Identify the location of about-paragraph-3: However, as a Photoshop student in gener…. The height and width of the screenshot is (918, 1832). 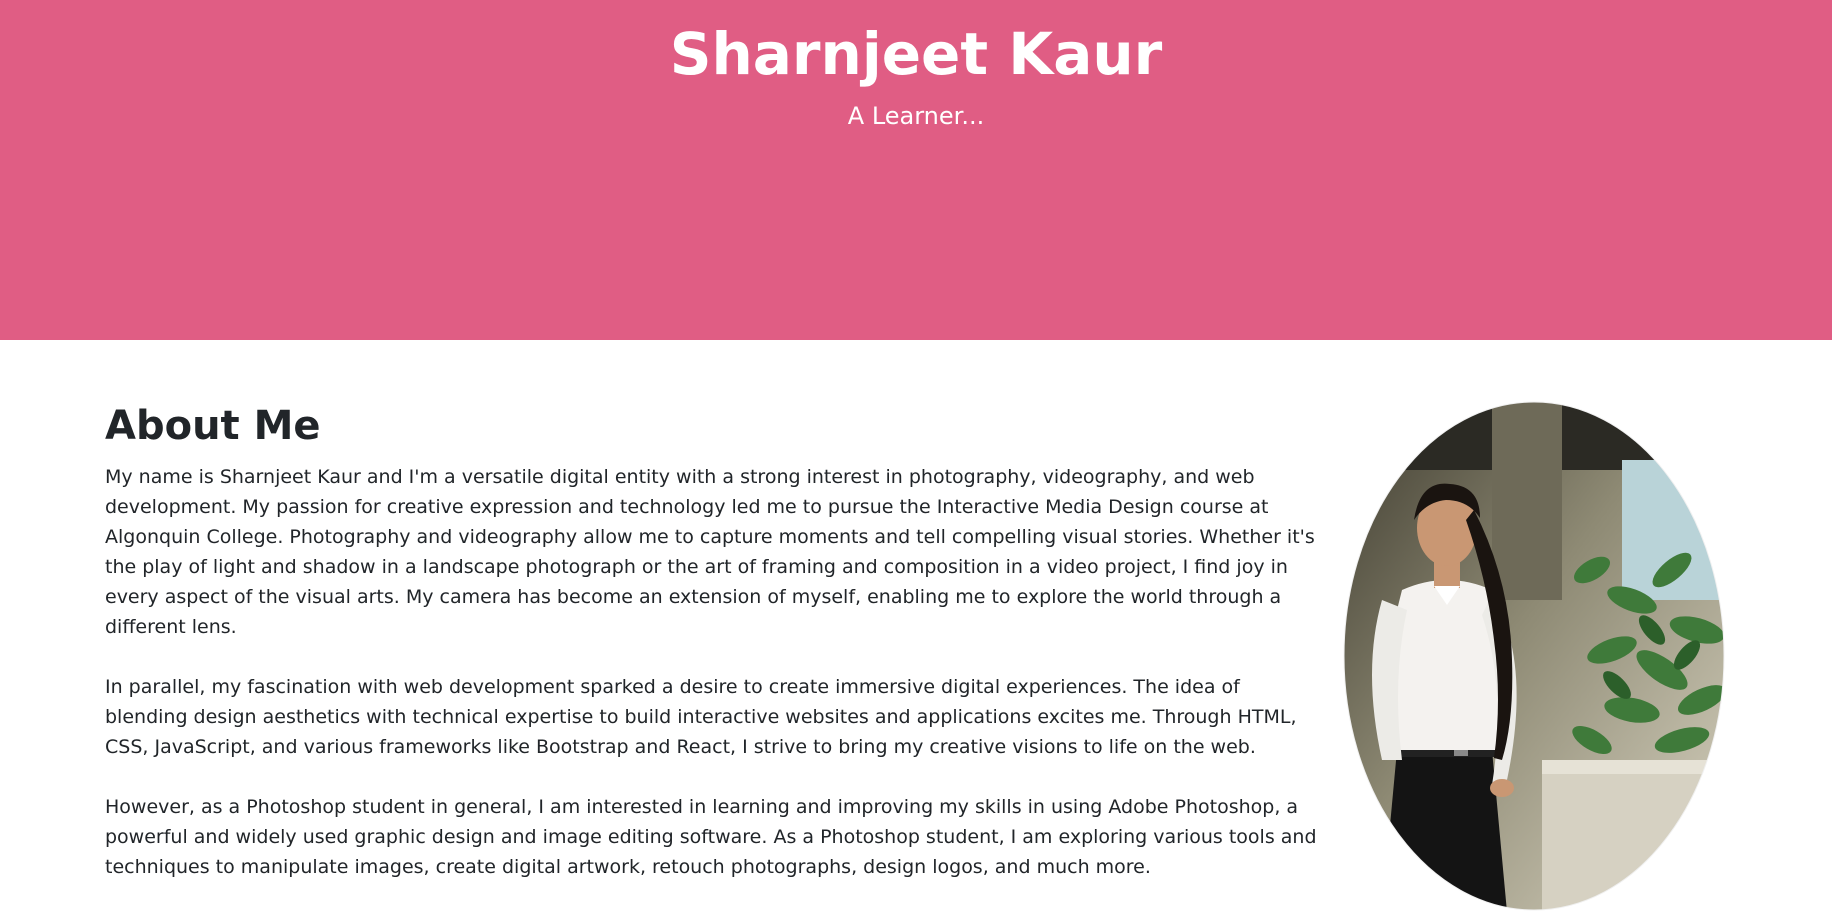
(711, 837).